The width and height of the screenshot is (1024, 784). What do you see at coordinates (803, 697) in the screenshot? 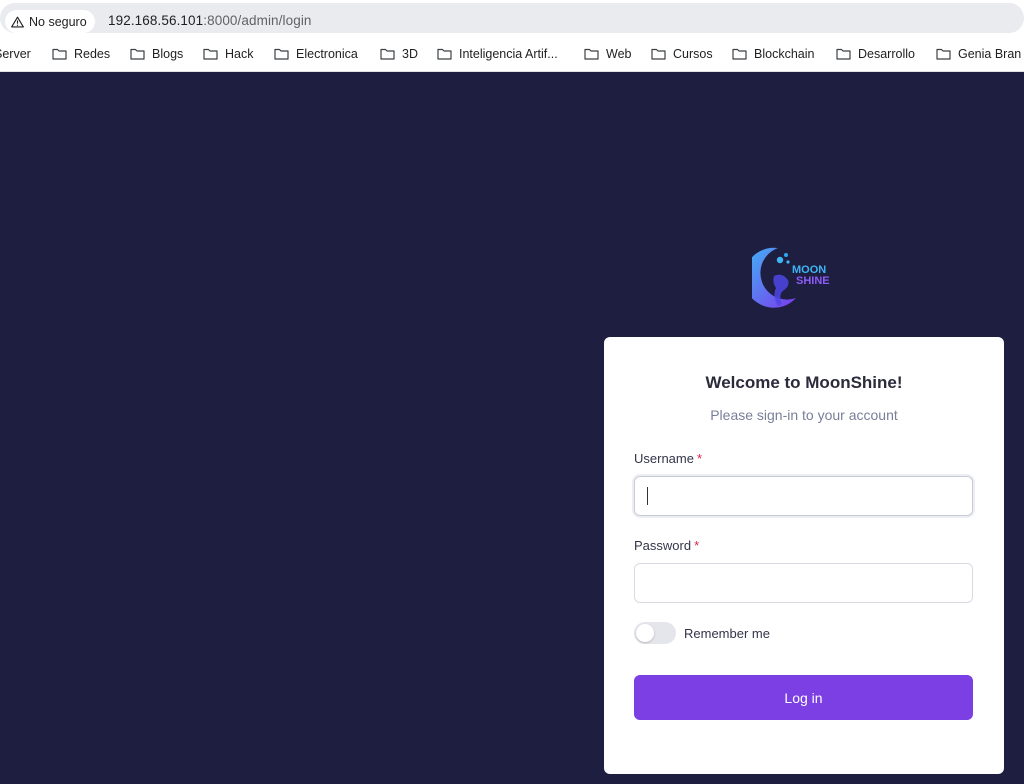
I see `login-button: Log in` at bounding box center [803, 697].